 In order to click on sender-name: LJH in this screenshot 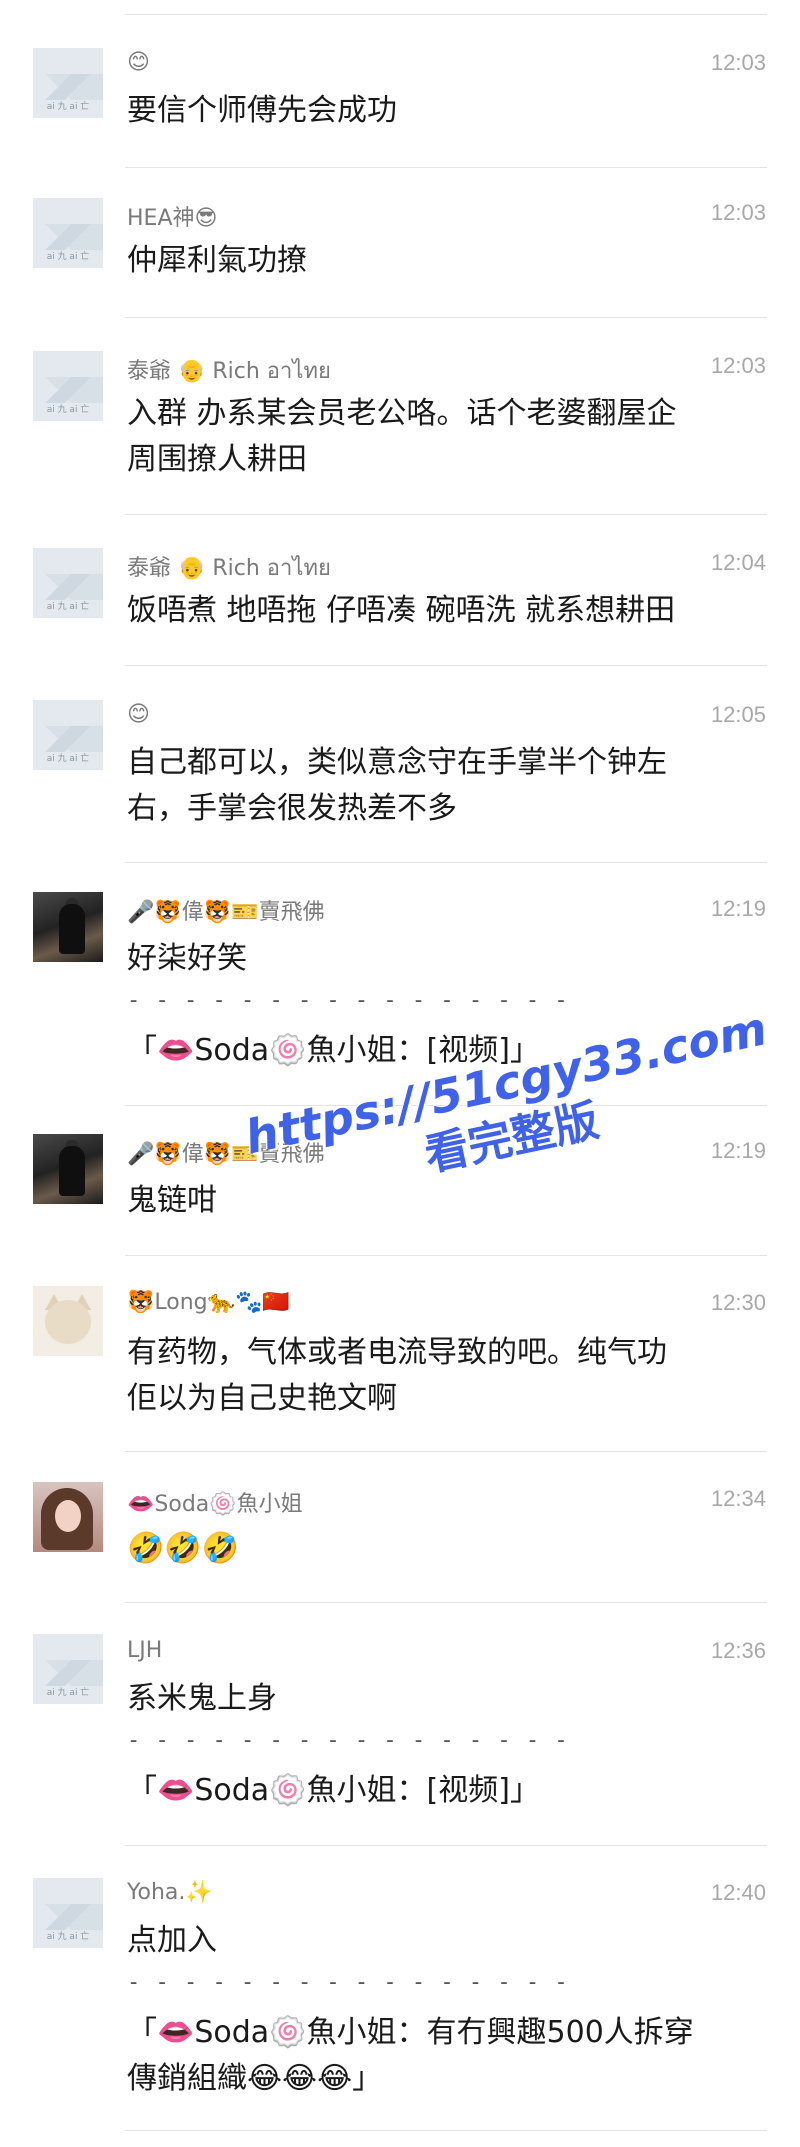, I will do `click(144, 1650)`.